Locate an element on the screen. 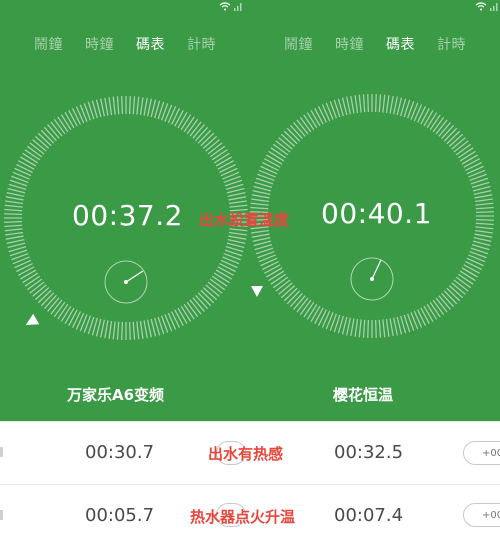 This screenshot has height=533, width=500. overlay-ignition-heating: 热水器点火升温 is located at coordinates (243, 517).